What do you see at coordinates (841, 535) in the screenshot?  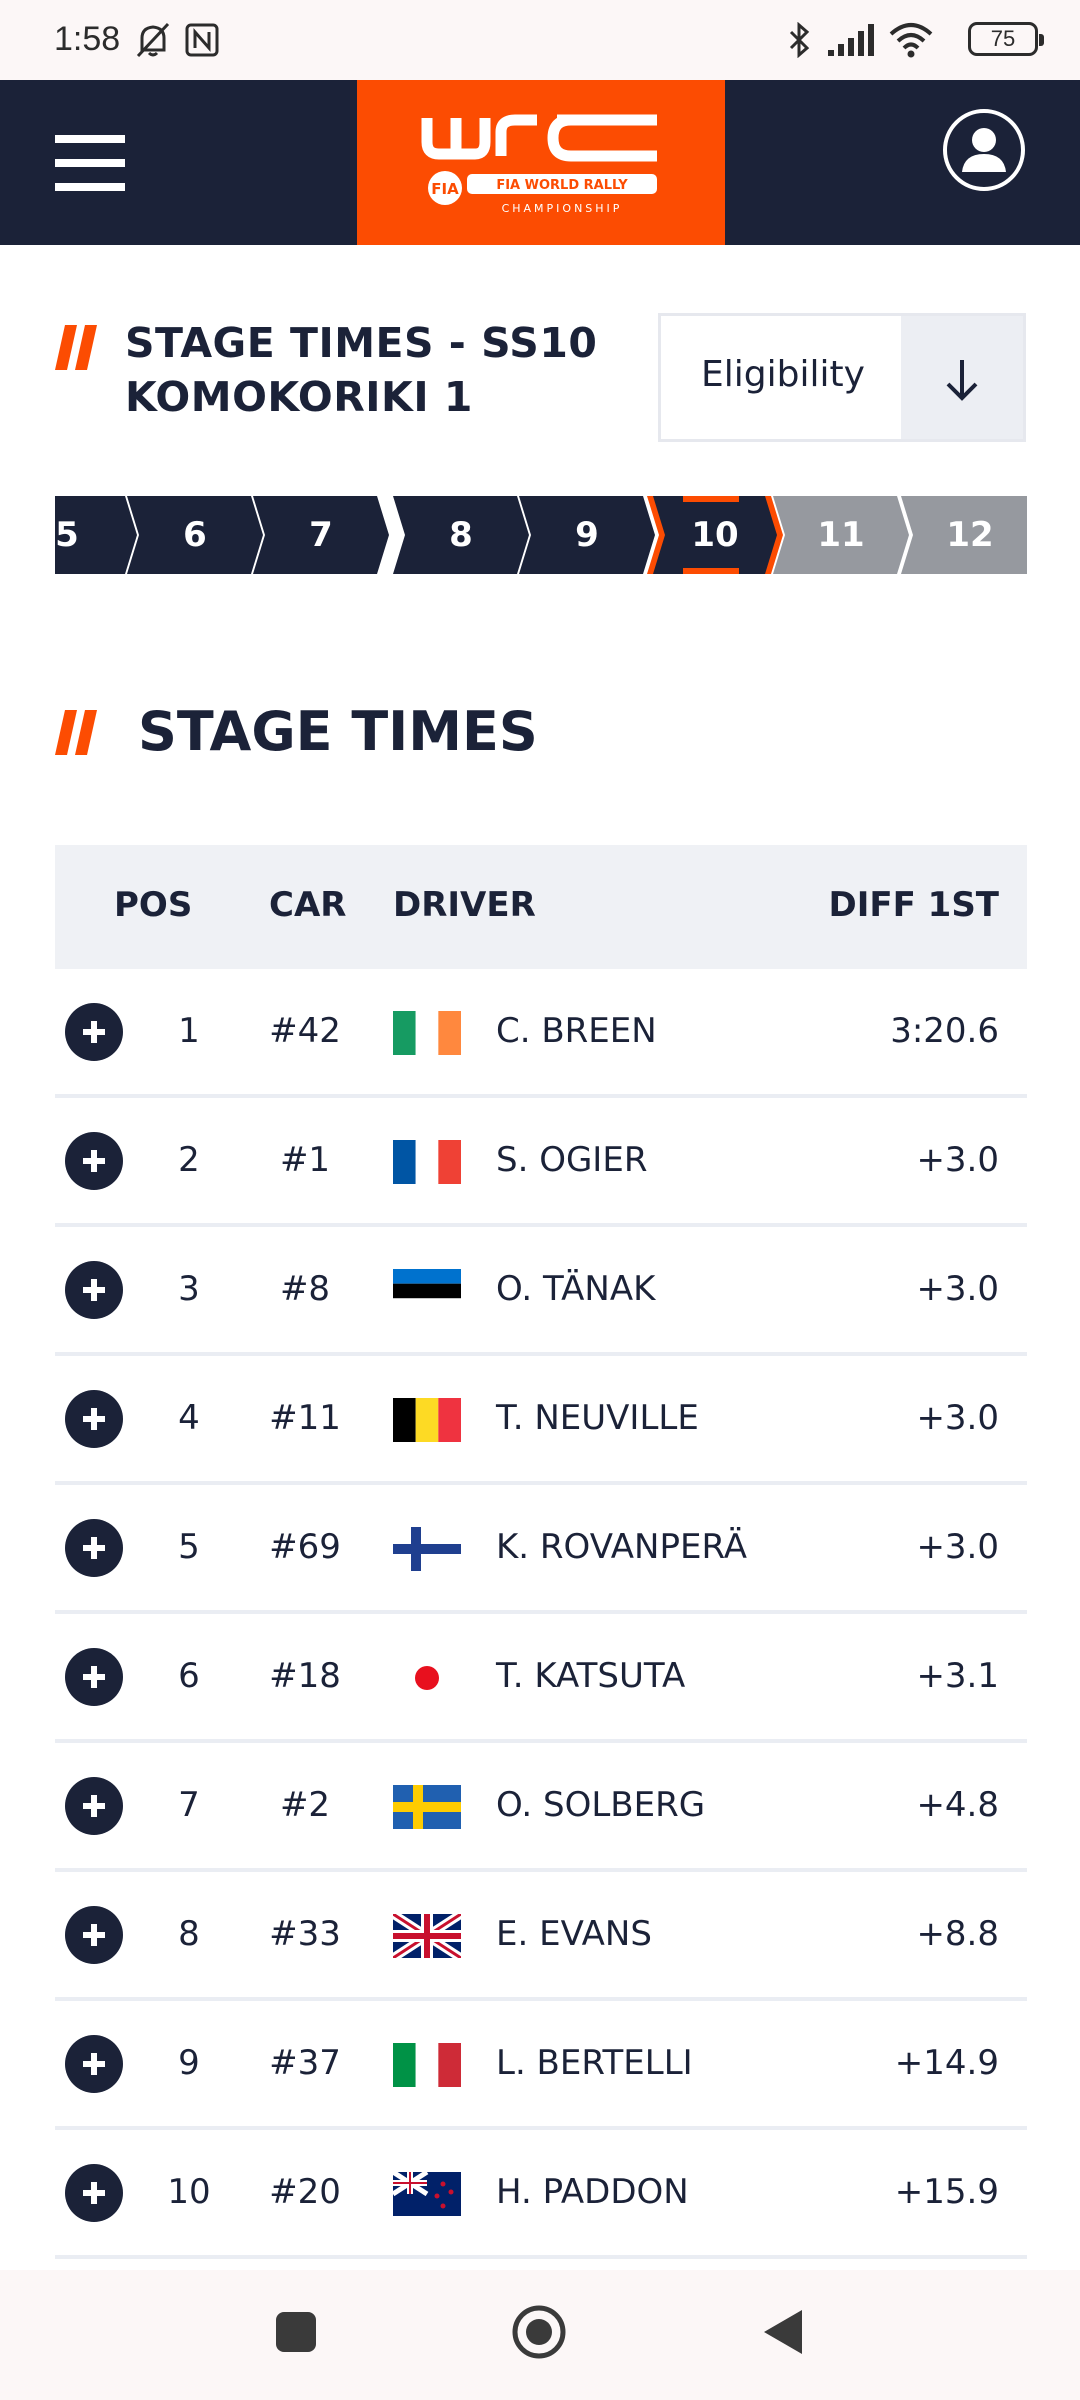 I see `stage-chip-11: 11` at bounding box center [841, 535].